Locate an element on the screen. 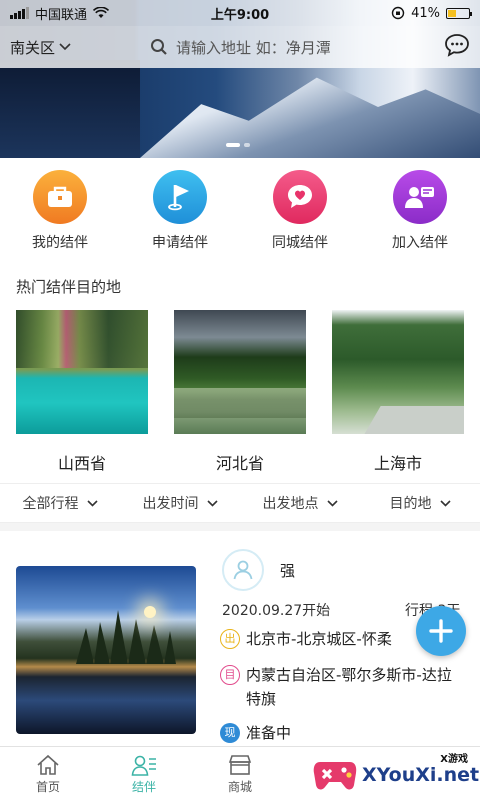 The image size is (480, 800). wifi-icon is located at coordinates (101, 12).